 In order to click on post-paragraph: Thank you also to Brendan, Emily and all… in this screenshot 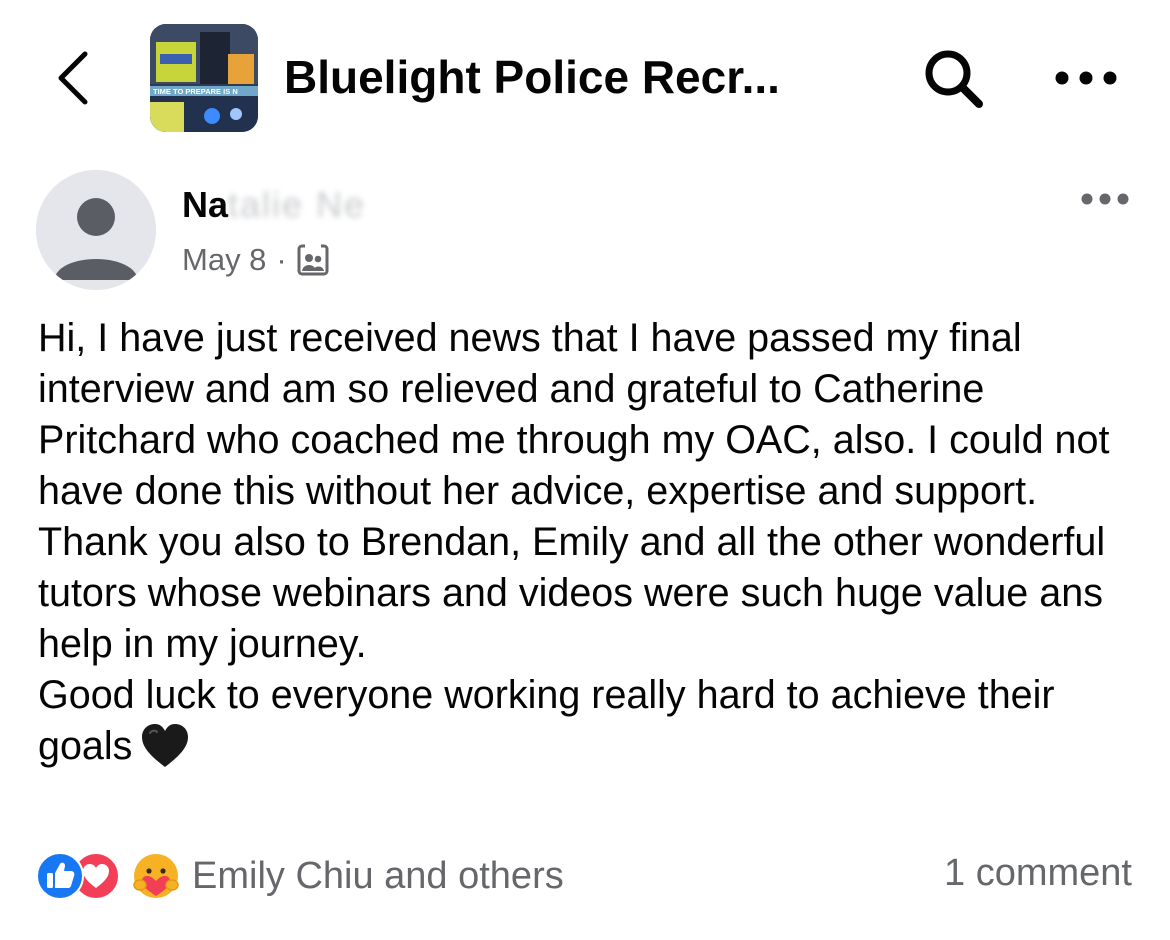, I will do `click(572, 593)`.